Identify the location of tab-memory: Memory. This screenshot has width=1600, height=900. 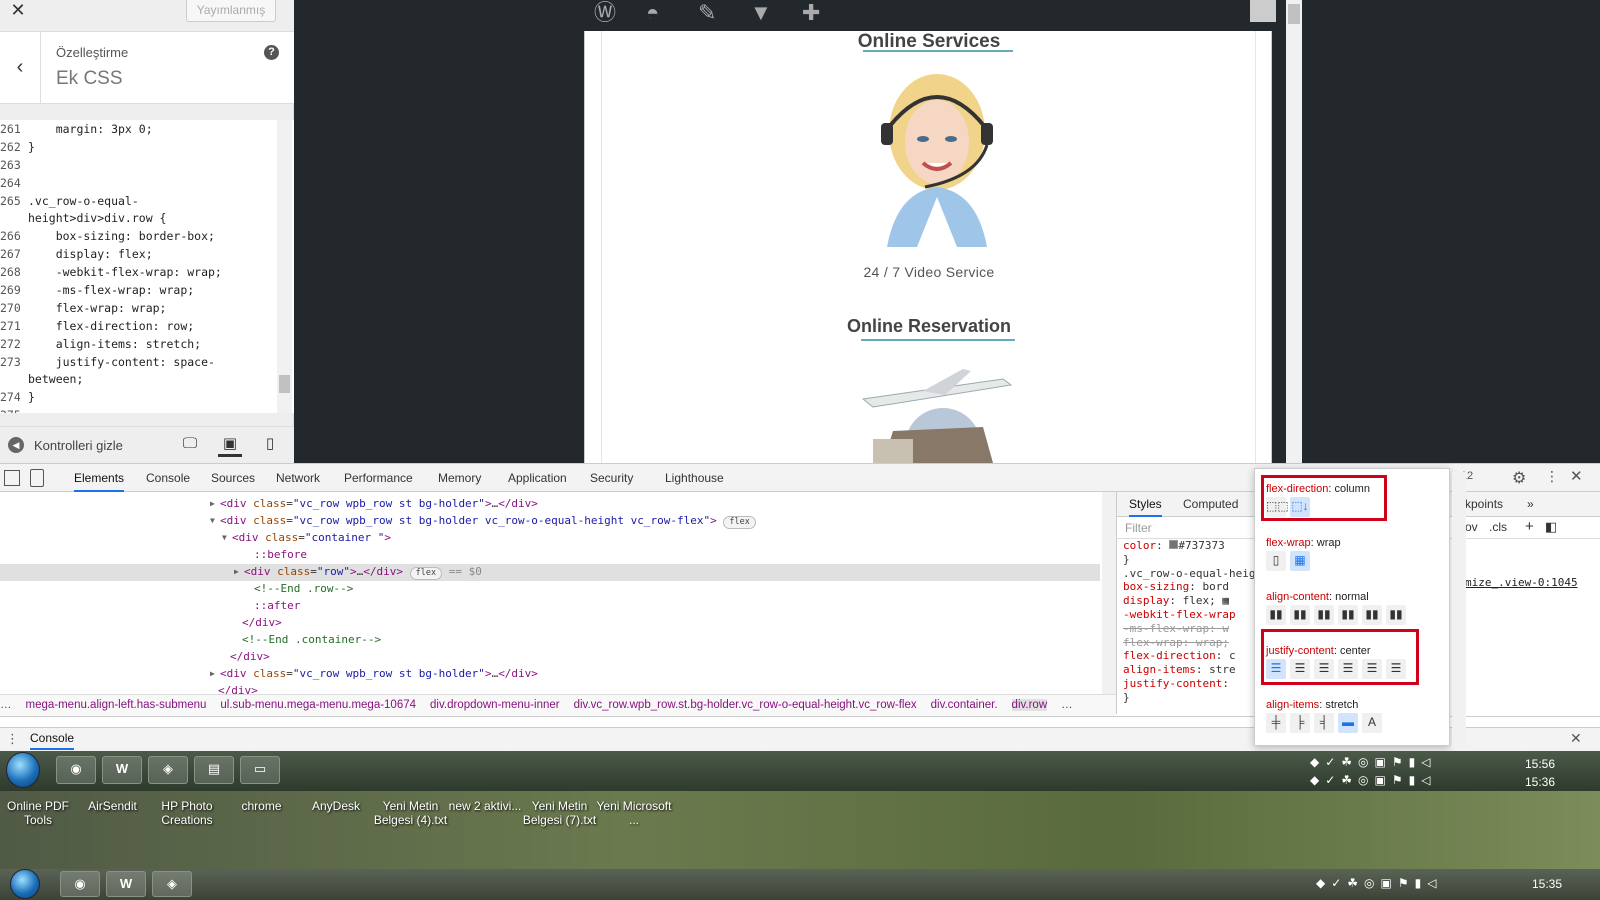
(459, 478).